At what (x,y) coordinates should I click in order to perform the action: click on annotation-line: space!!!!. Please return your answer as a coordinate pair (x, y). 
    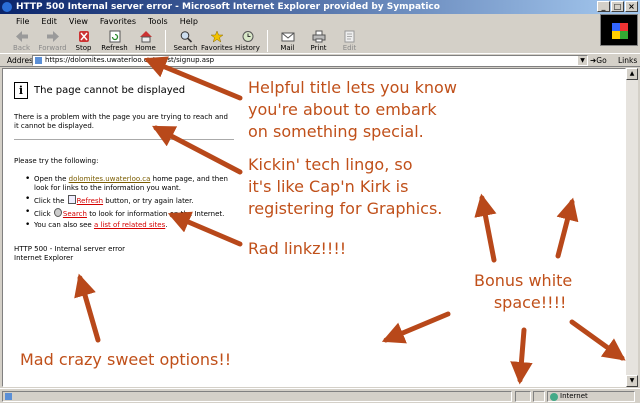
    Looking at the image, I should click on (530, 302).